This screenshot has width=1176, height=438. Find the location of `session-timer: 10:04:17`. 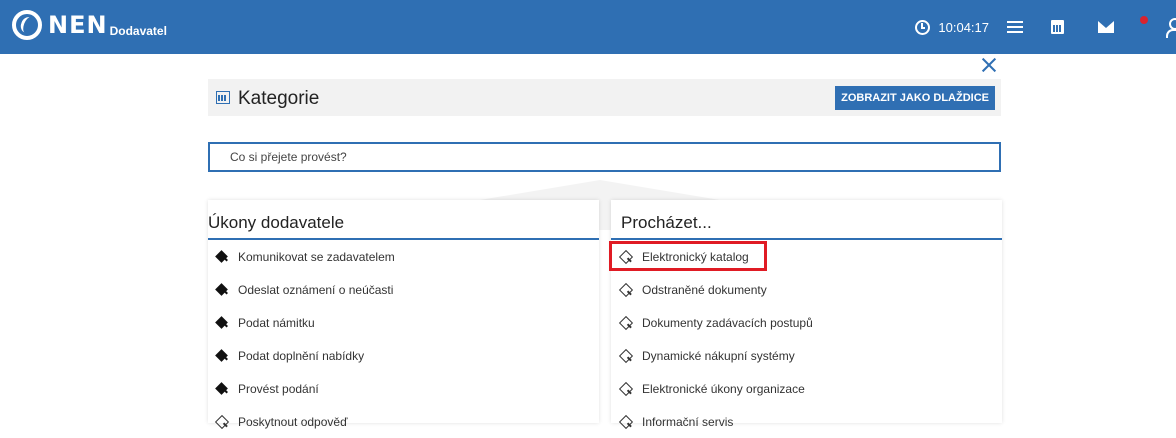

session-timer: 10:04:17 is located at coordinates (952, 27).